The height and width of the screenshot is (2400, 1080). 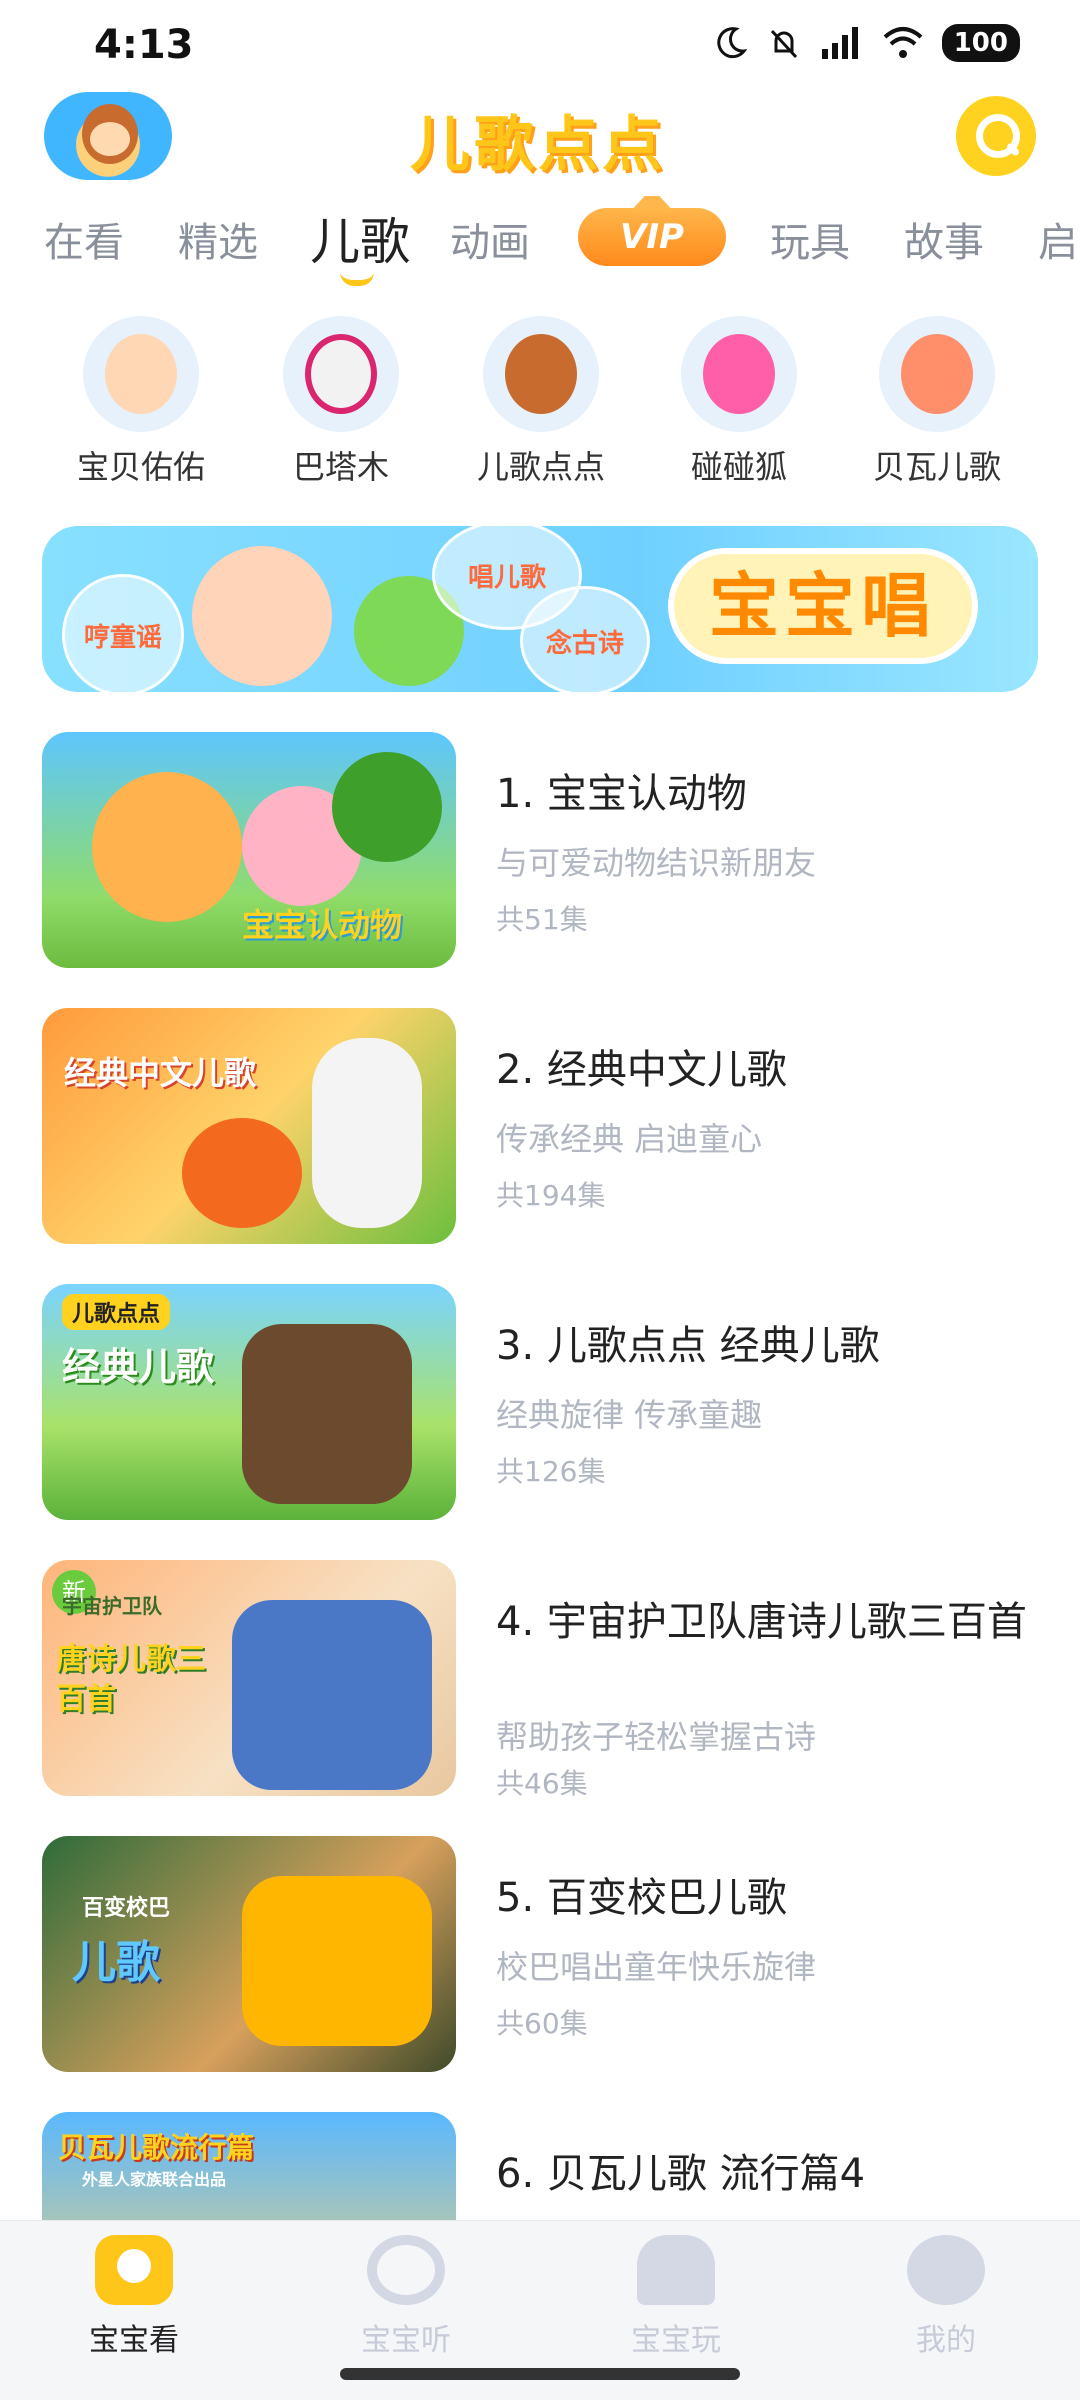 What do you see at coordinates (540, 246) in the screenshot?
I see `category-tabs: 在看 精选 儿歌 动画 VIP 玩具 故事 启` at bounding box center [540, 246].